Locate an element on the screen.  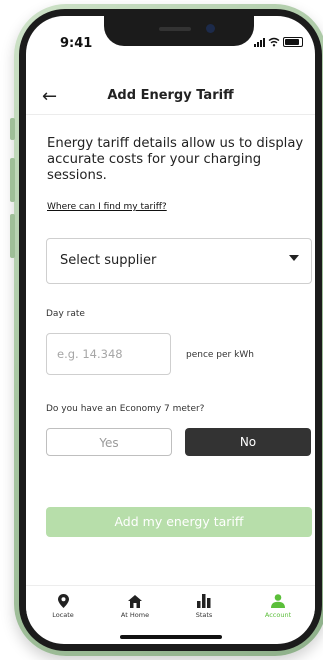
economy7-no-button: No is located at coordinates (248, 442).